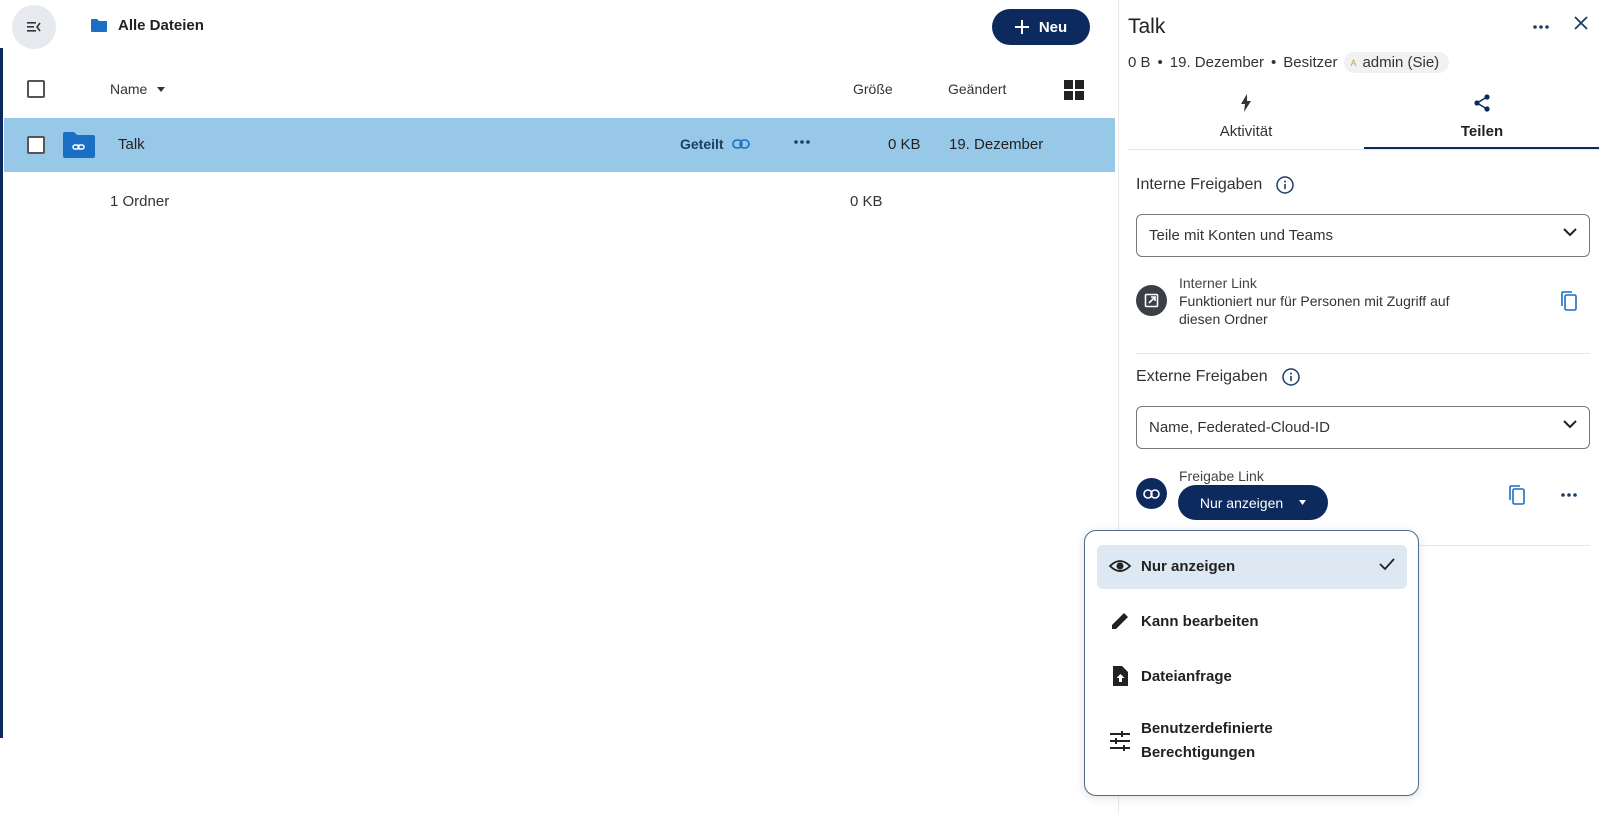 This screenshot has height=813, width=1599. I want to click on row-checkbox, so click(36, 145).